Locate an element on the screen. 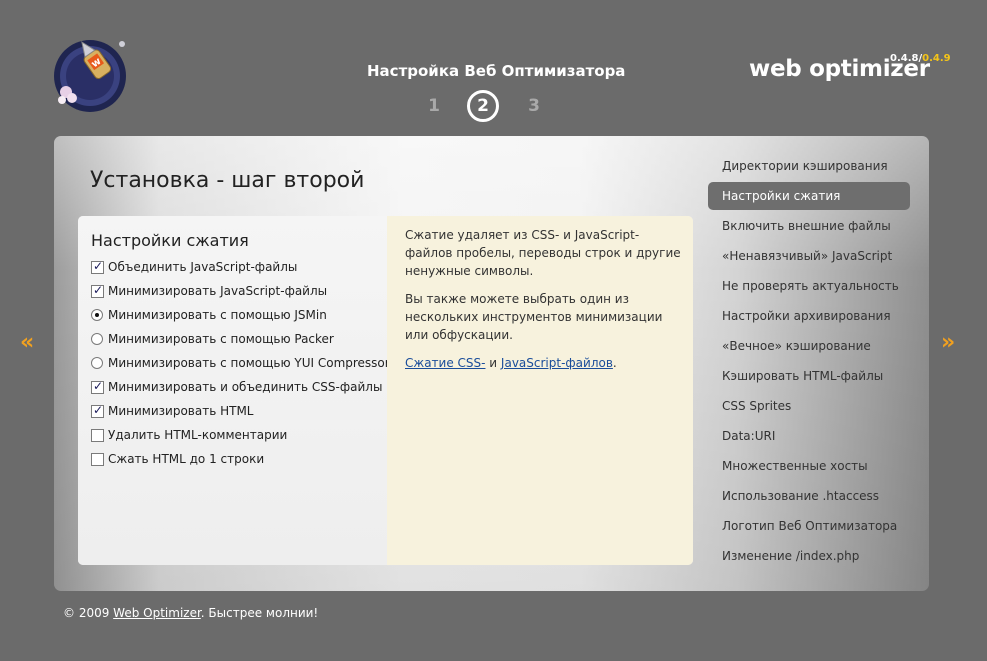 Image resolution: width=987 pixels, height=661 pixels. sidebar-item-index-php: Изменение /index.php is located at coordinates (809, 556).